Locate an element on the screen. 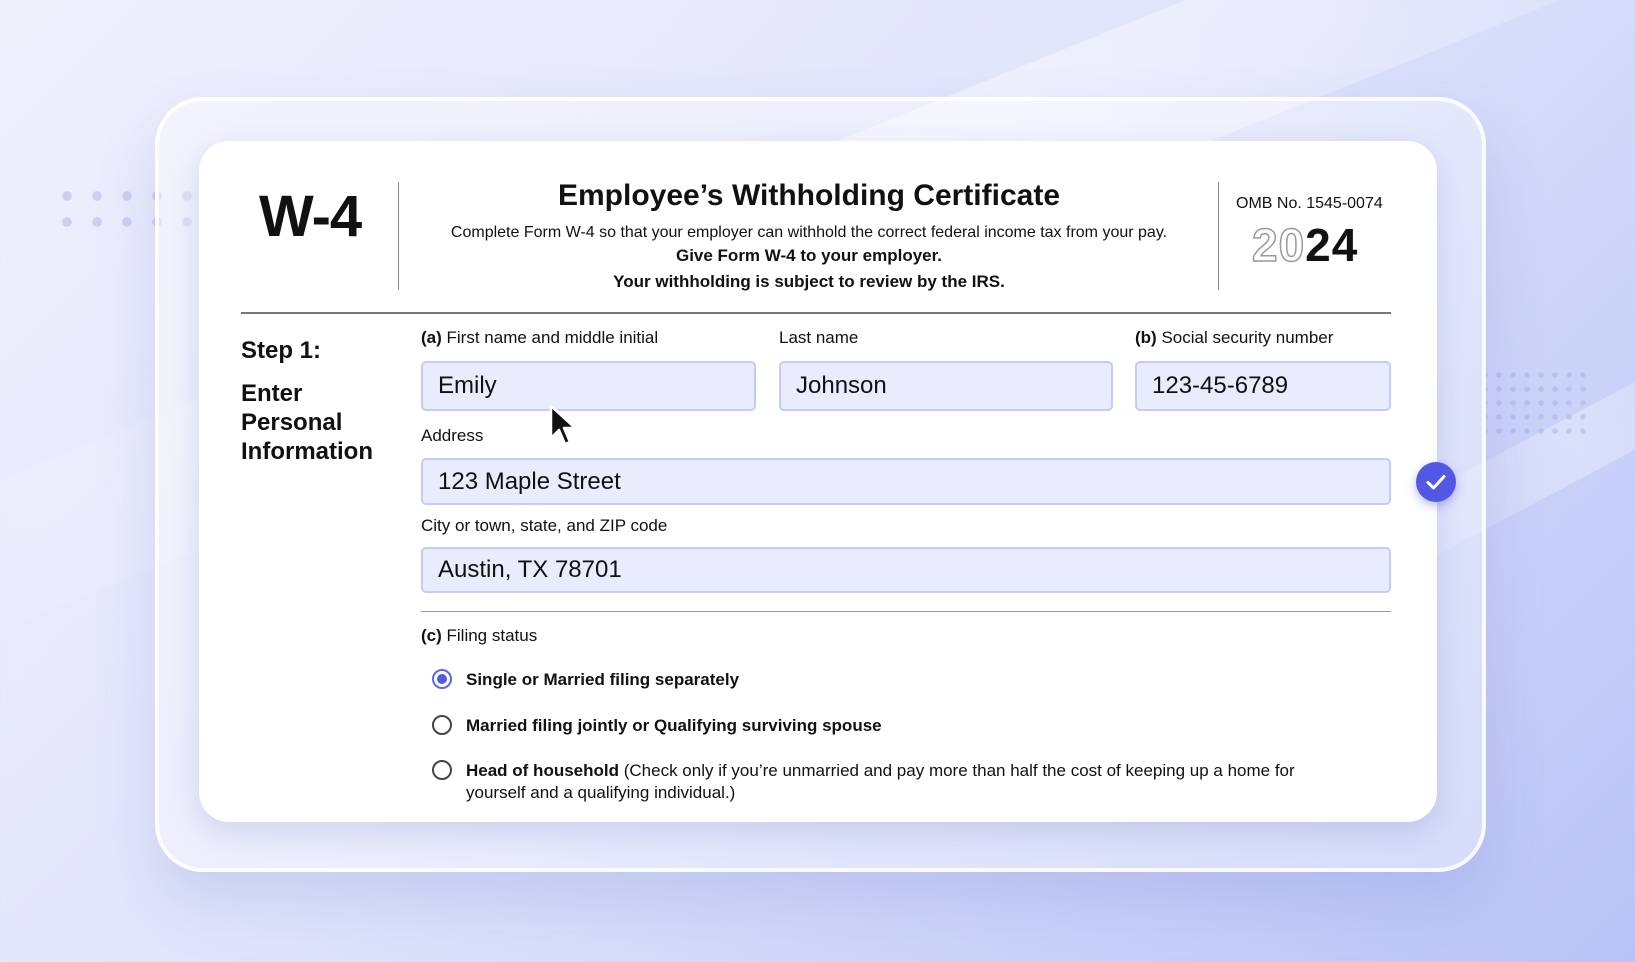  option-head-of-household-title: Head of household is located at coordinates (542, 770).